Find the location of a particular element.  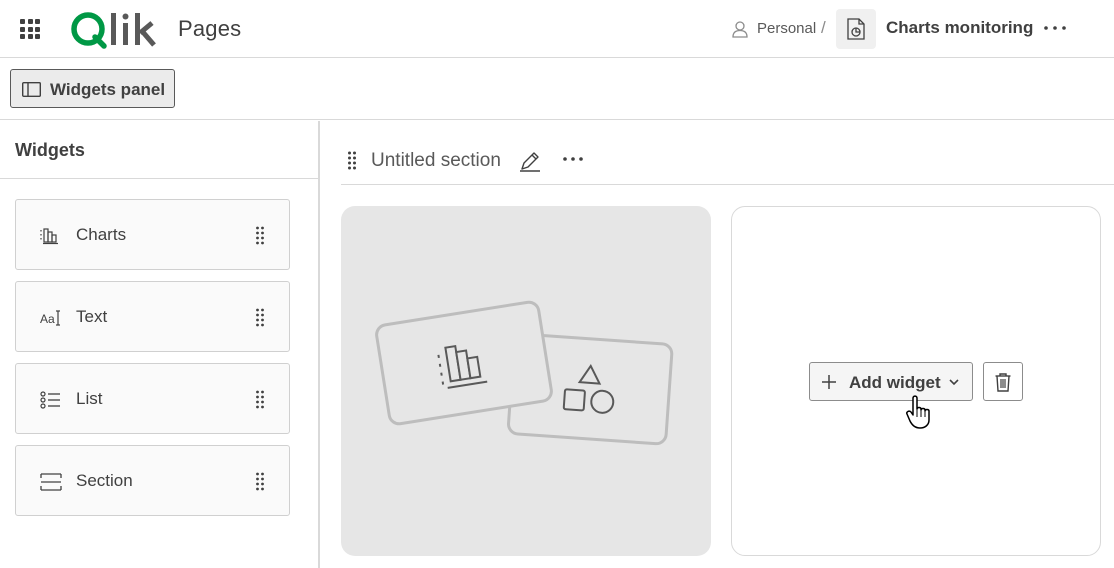

list-icon is located at coordinates (50, 400).